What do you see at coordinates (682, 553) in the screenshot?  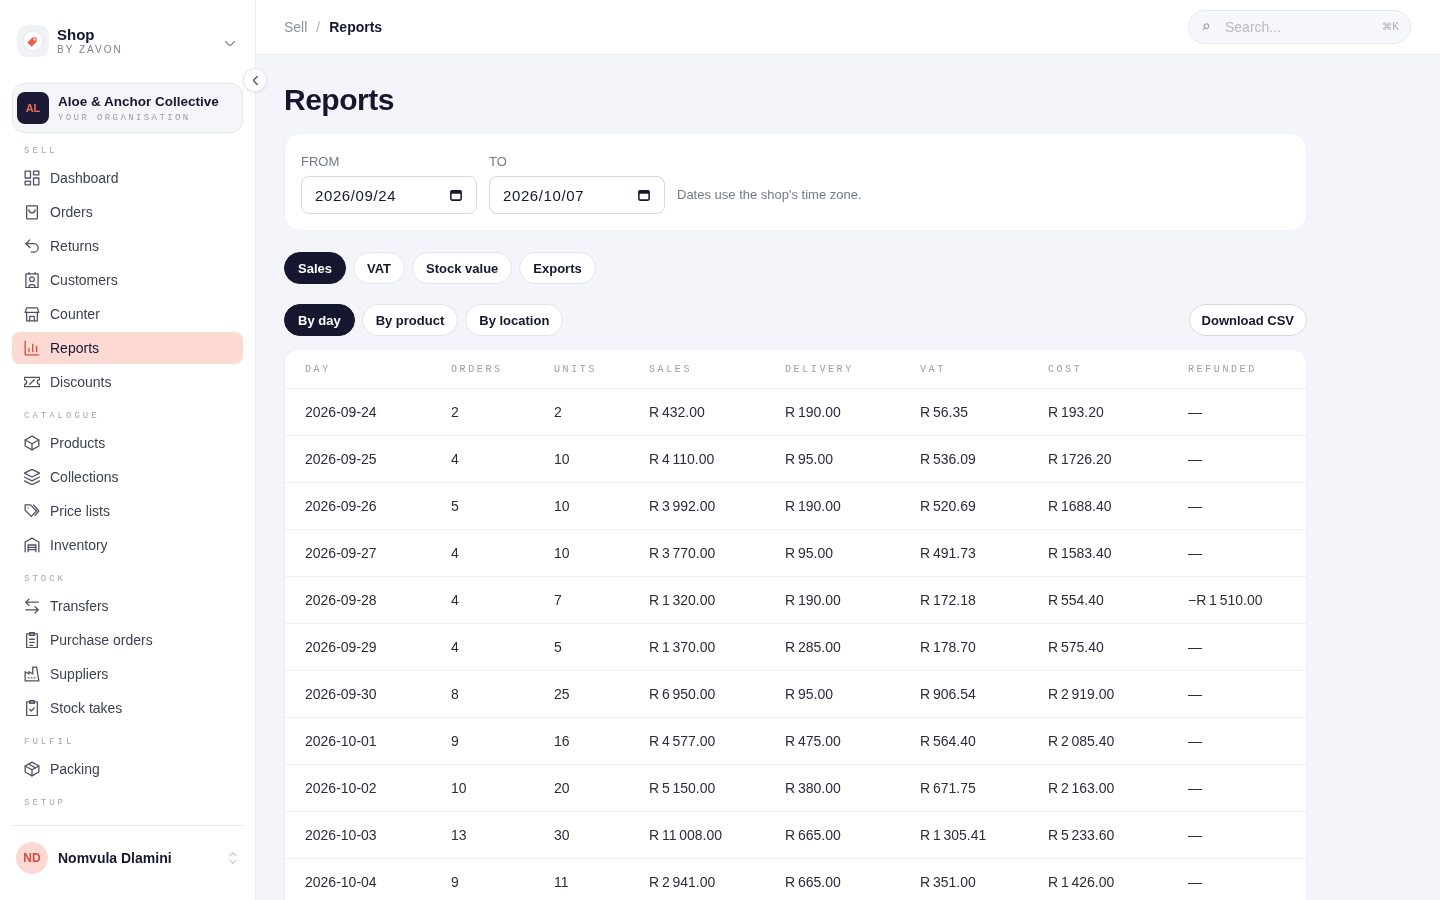 I see `table-cell: R 3 770.00` at bounding box center [682, 553].